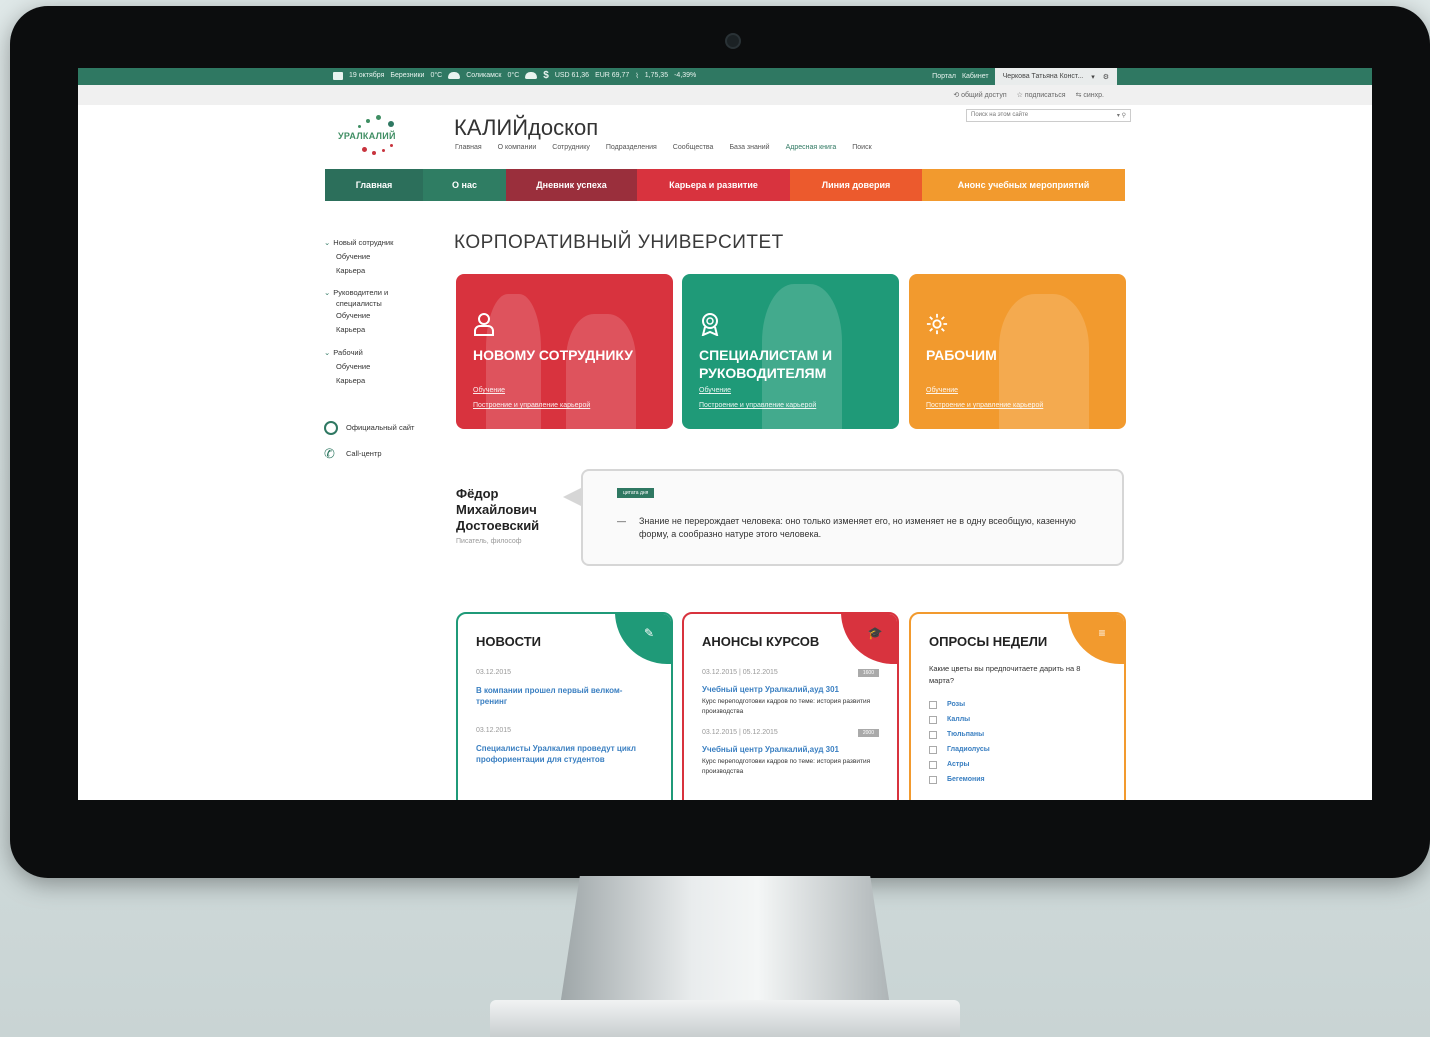 Image resolution: width=1430 pixels, height=1037 pixels. What do you see at coordinates (861, 147) in the screenshot?
I see `nav-item: Поиск` at bounding box center [861, 147].